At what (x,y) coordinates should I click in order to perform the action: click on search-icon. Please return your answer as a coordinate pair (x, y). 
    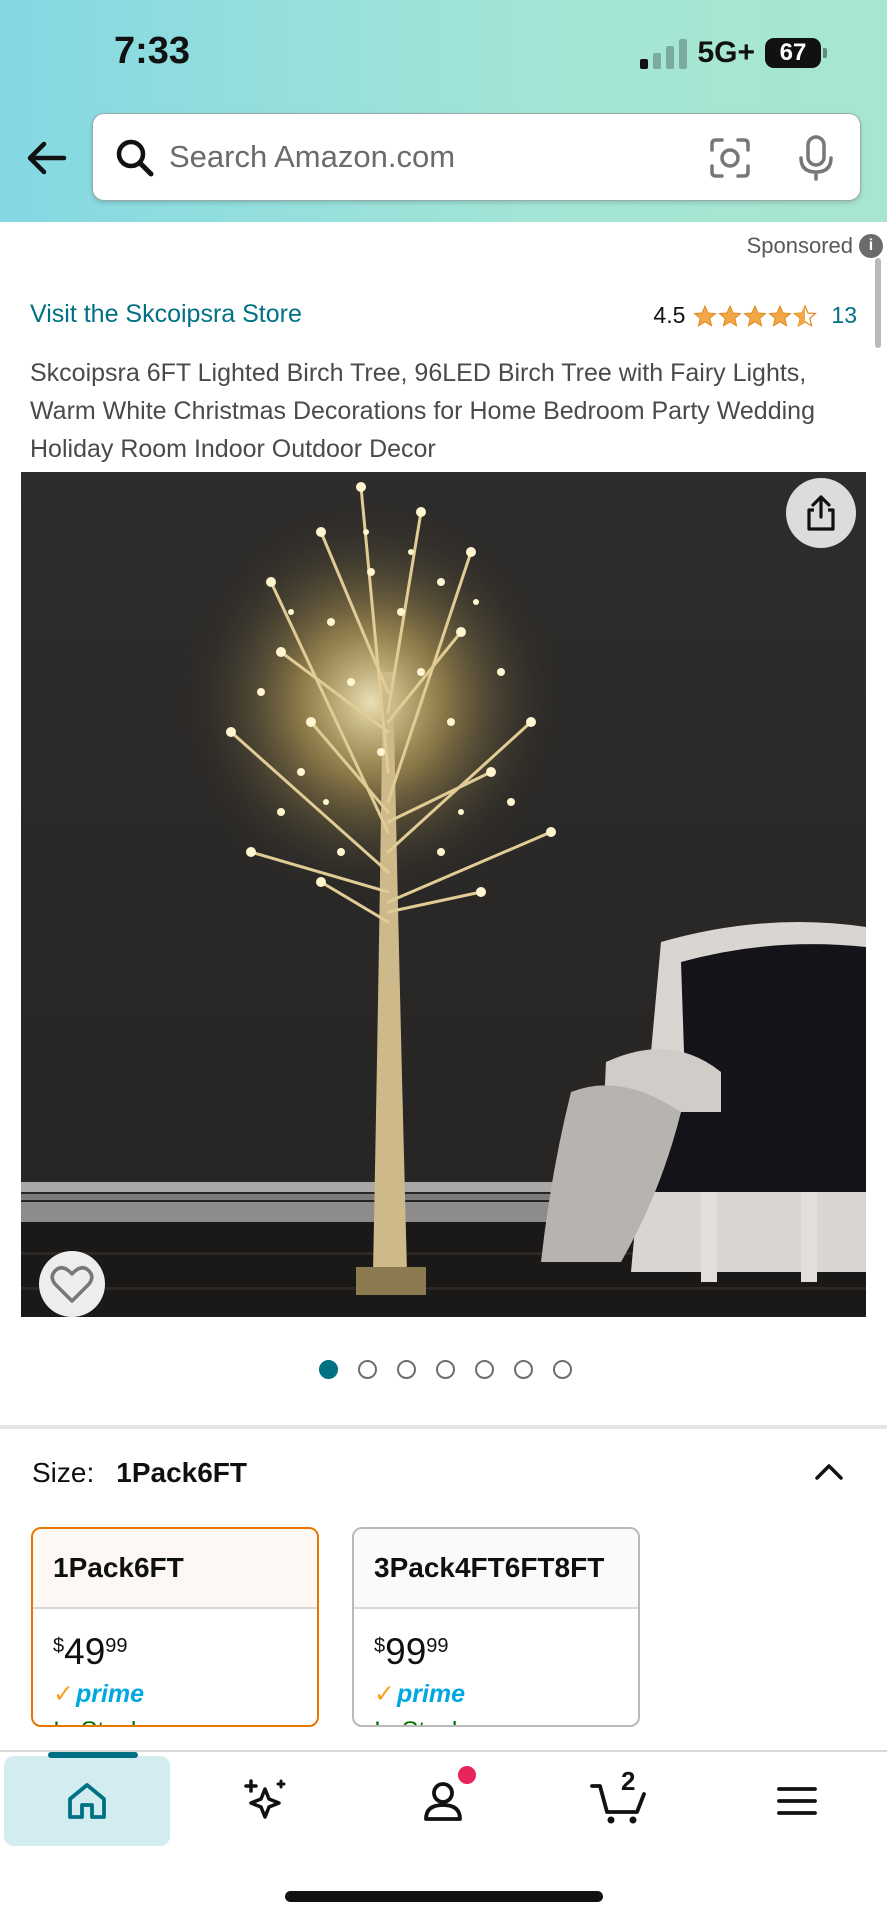
    Looking at the image, I should click on (135, 158).